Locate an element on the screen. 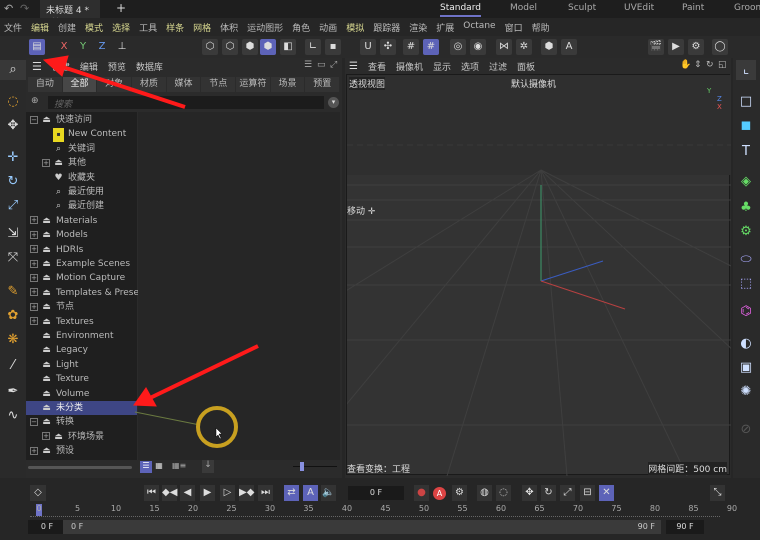 The width and height of the screenshot is (760, 540). cursor-highlight-ring is located at coordinates (217, 427).